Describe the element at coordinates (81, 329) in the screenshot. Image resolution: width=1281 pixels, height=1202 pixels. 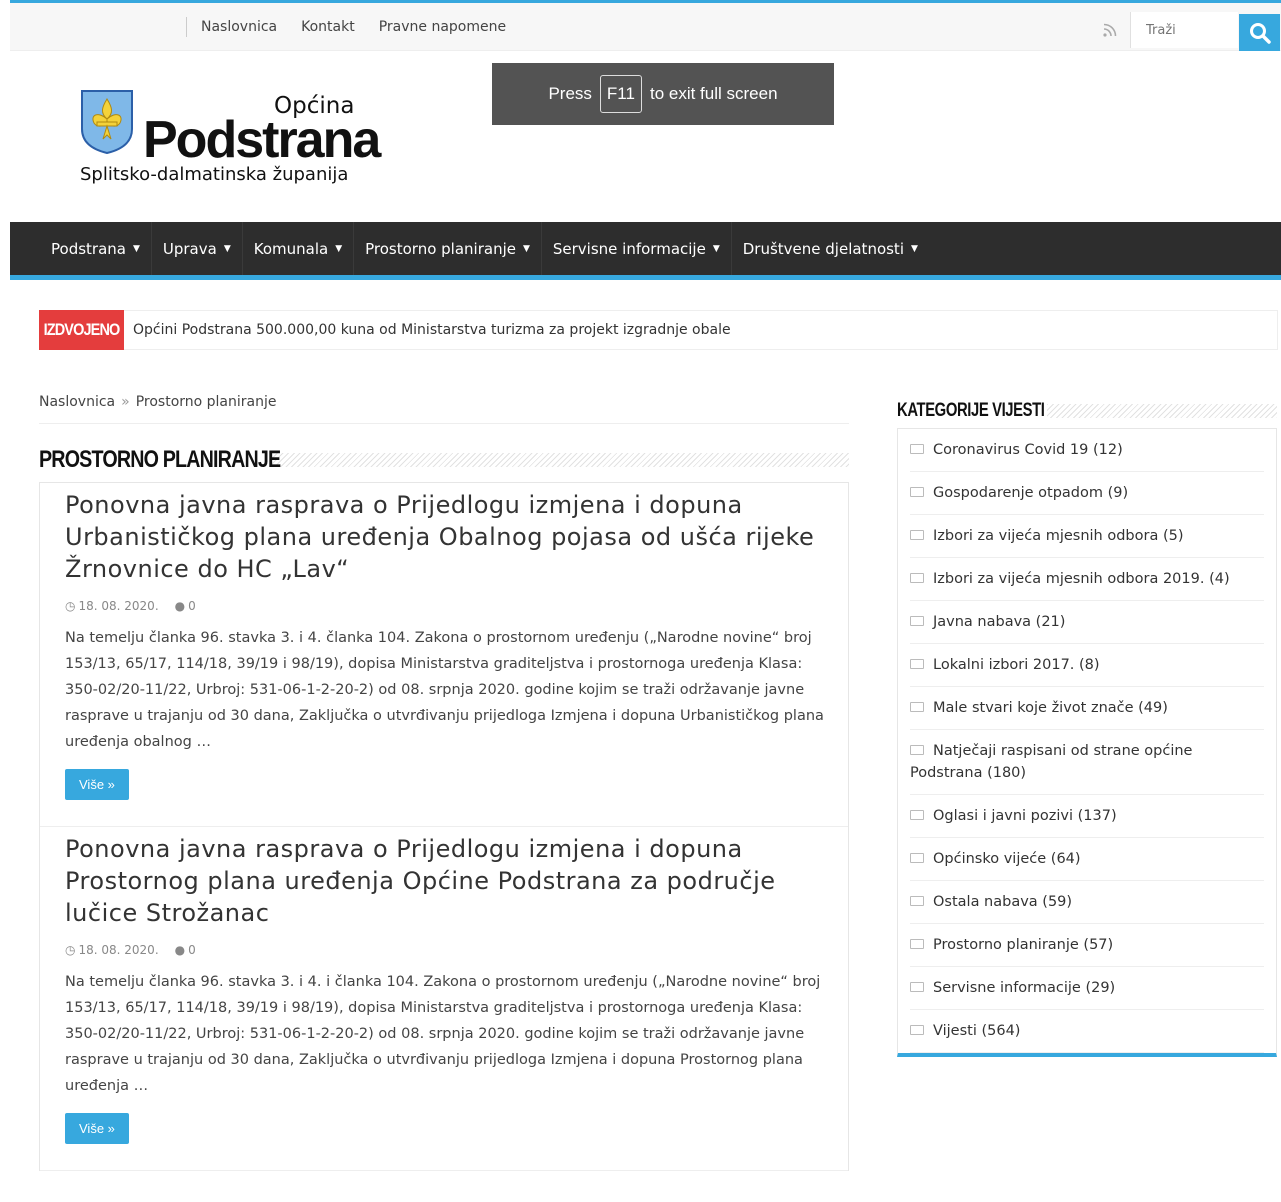
I see `breaking-news-tag: IZDVOJENO` at that location.